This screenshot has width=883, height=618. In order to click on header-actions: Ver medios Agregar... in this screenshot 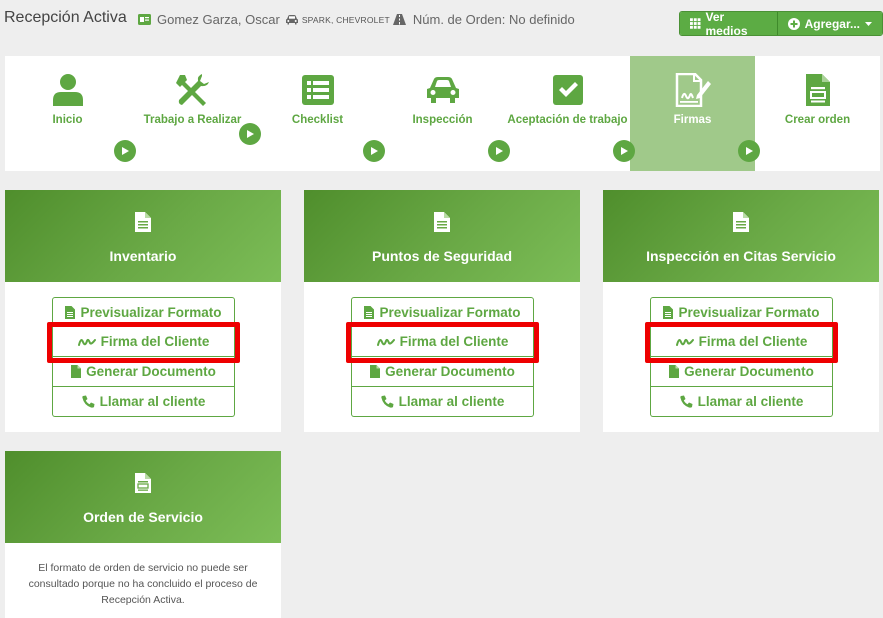, I will do `click(781, 23)`.